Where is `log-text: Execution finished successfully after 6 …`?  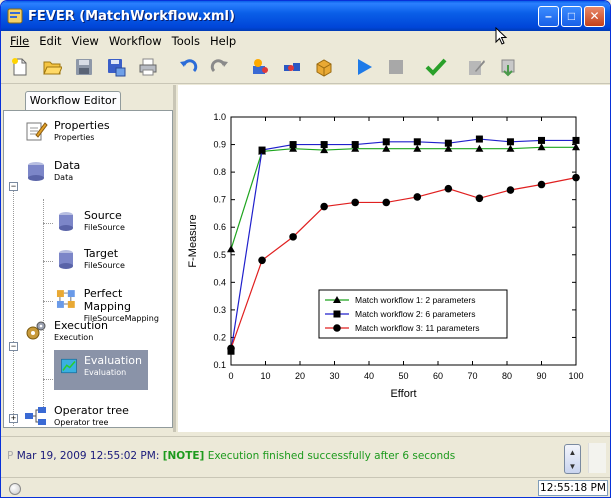
log-text: Execution finished successfully after 6 … is located at coordinates (331, 456).